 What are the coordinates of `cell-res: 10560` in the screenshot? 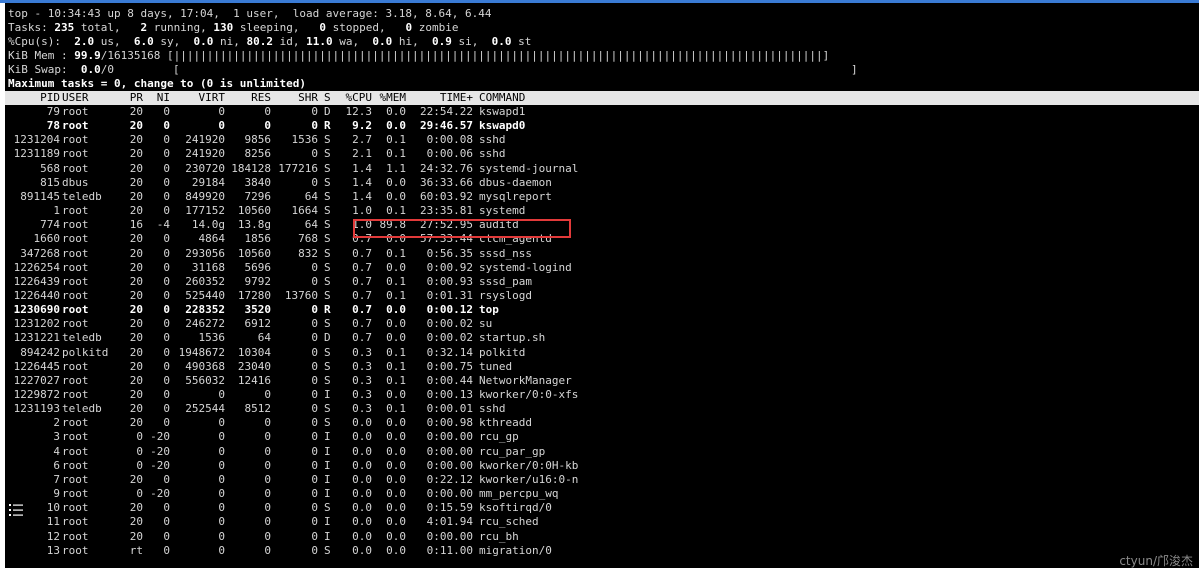 It's located at (254, 253).